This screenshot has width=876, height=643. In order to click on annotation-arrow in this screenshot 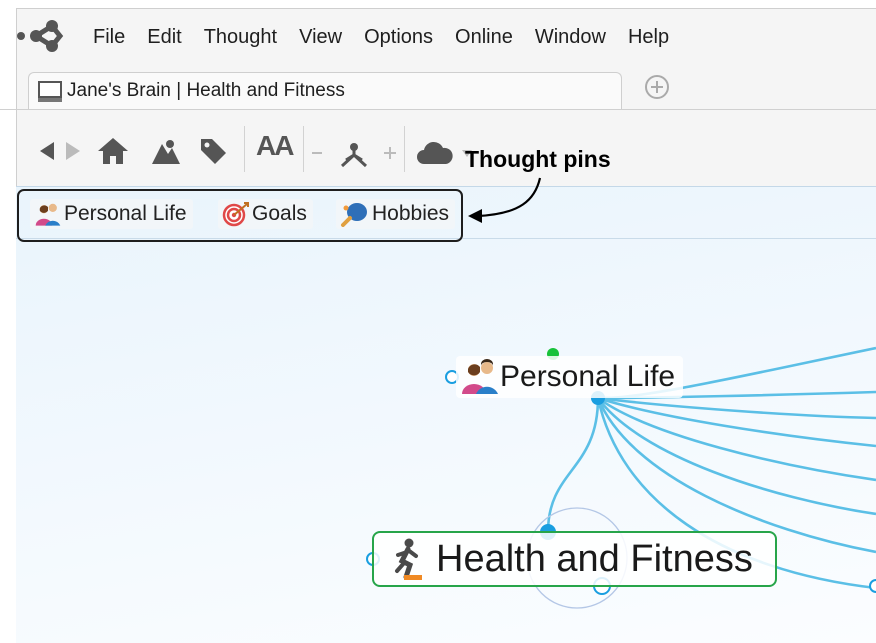, I will do `click(505, 200)`.